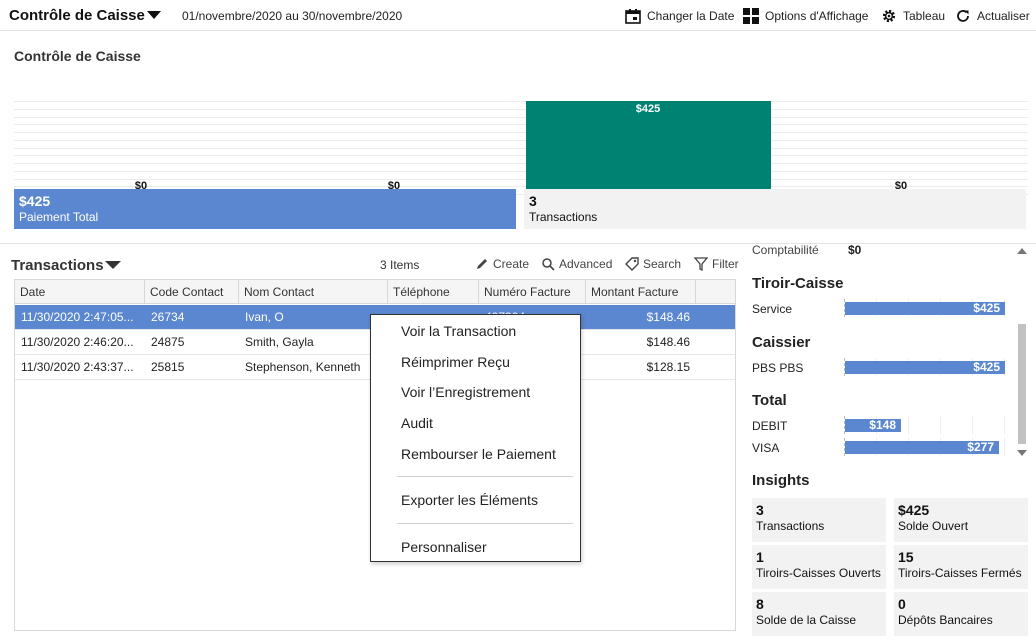 This screenshot has width=1036, height=640. I want to click on column-header-invoice-amount: Montant Facture, so click(641, 292).